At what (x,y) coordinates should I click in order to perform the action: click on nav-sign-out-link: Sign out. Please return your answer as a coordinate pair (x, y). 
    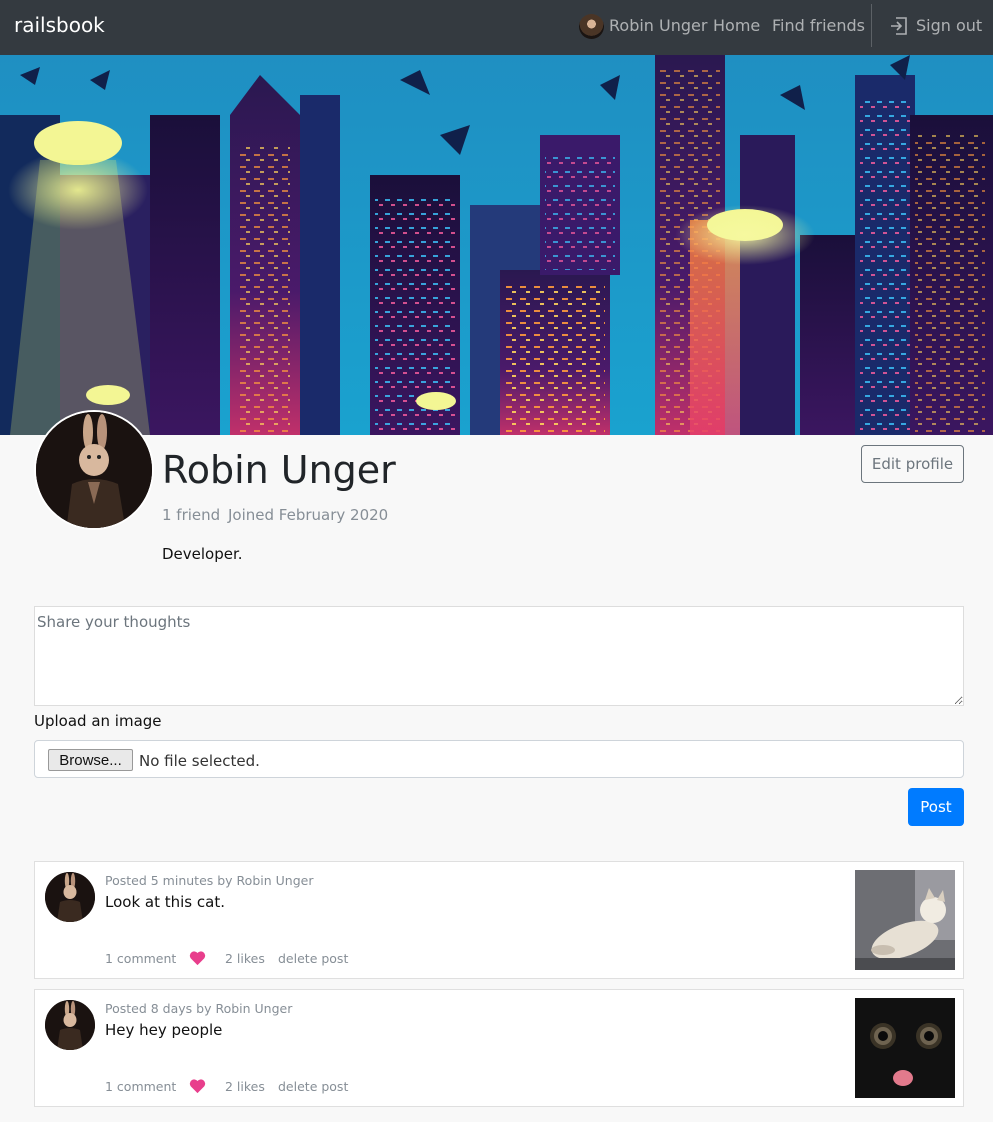
    Looking at the image, I should click on (949, 25).